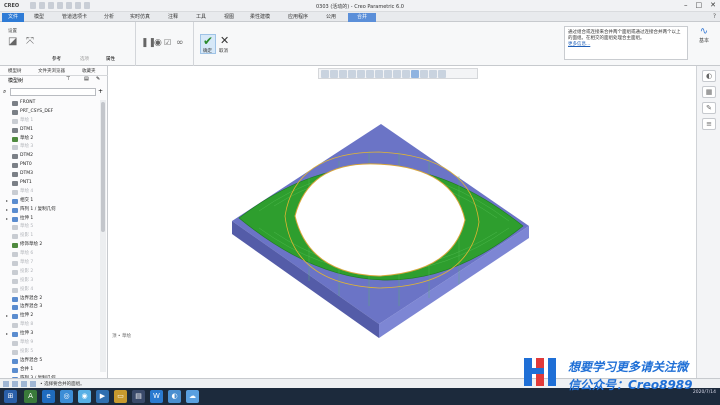 The height and width of the screenshot is (405, 720). Describe the element at coordinates (50, 103) in the screenshot. I see `tree-row: FRONT` at that location.